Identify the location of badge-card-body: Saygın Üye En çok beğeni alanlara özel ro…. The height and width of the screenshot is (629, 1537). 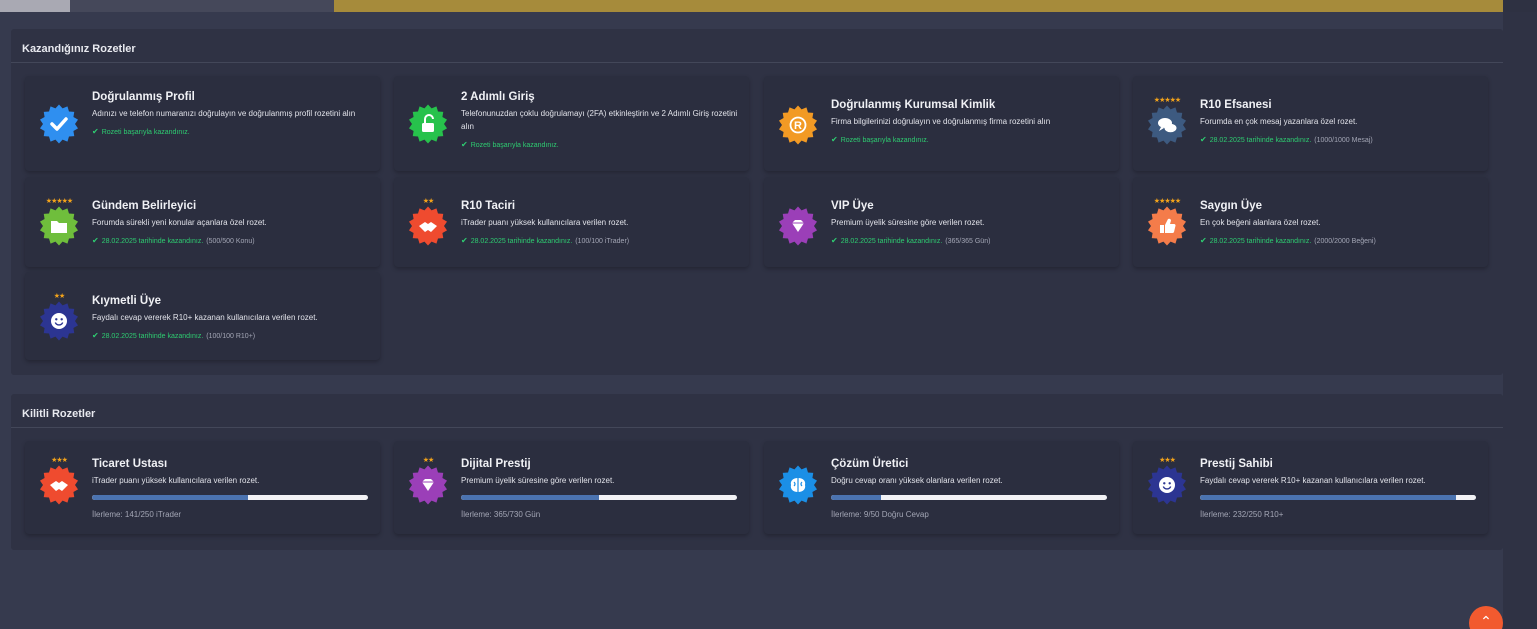
(1339, 223).